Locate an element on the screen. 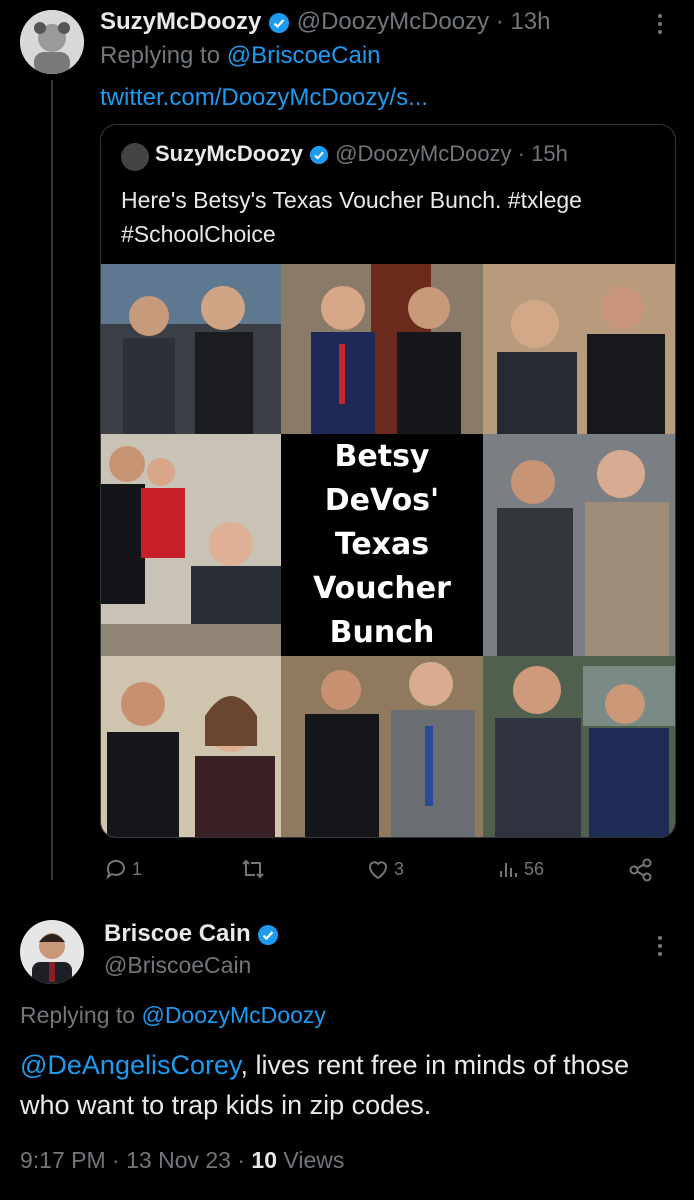 The width and height of the screenshot is (694, 1200). photo-group-handshake is located at coordinates (191, 545).